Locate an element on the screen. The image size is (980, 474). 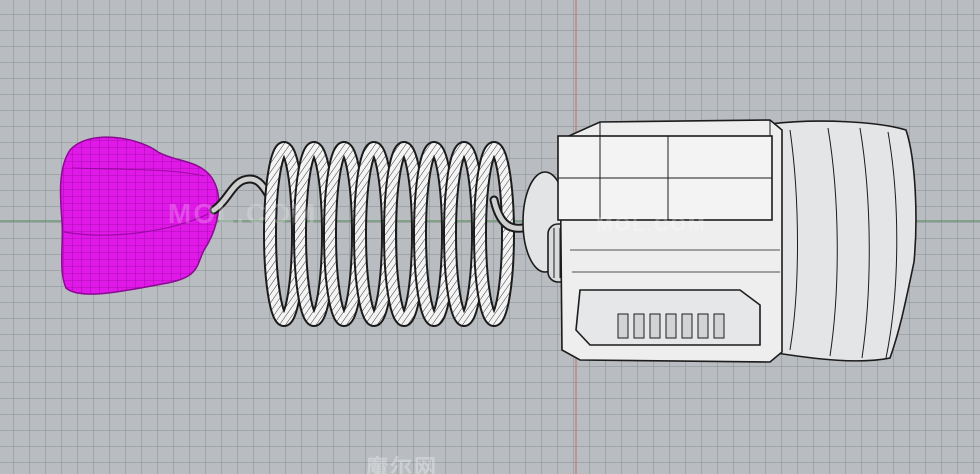
rear-housing is located at coordinates (843, 241).